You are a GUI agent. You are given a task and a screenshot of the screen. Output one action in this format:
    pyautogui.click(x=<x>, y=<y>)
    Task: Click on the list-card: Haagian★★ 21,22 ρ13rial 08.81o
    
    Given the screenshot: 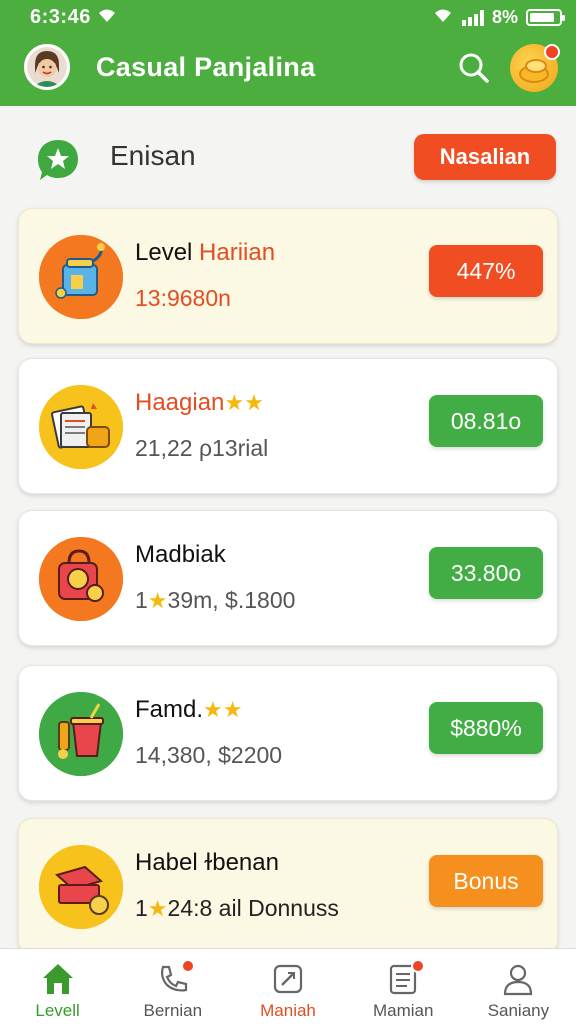 What is the action you would take?
    pyautogui.click(x=288, y=426)
    